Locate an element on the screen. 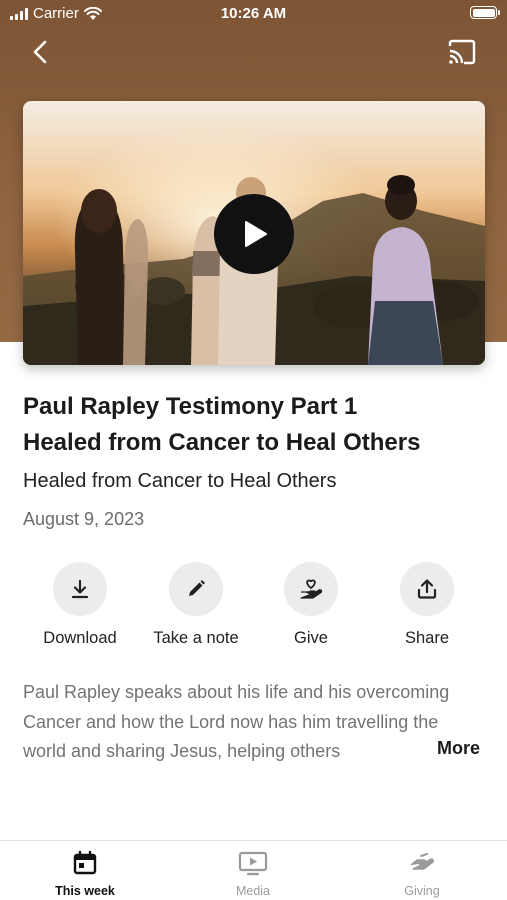  give-circle is located at coordinates (311, 589).